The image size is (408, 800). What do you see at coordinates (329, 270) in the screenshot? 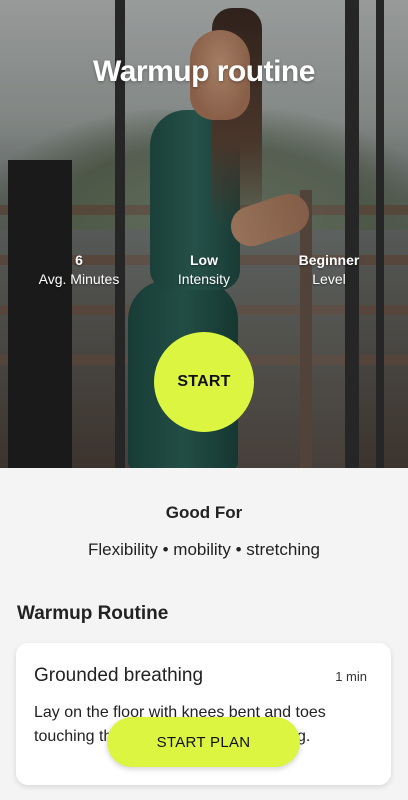
I see `stat-level: Beginner Level` at bounding box center [329, 270].